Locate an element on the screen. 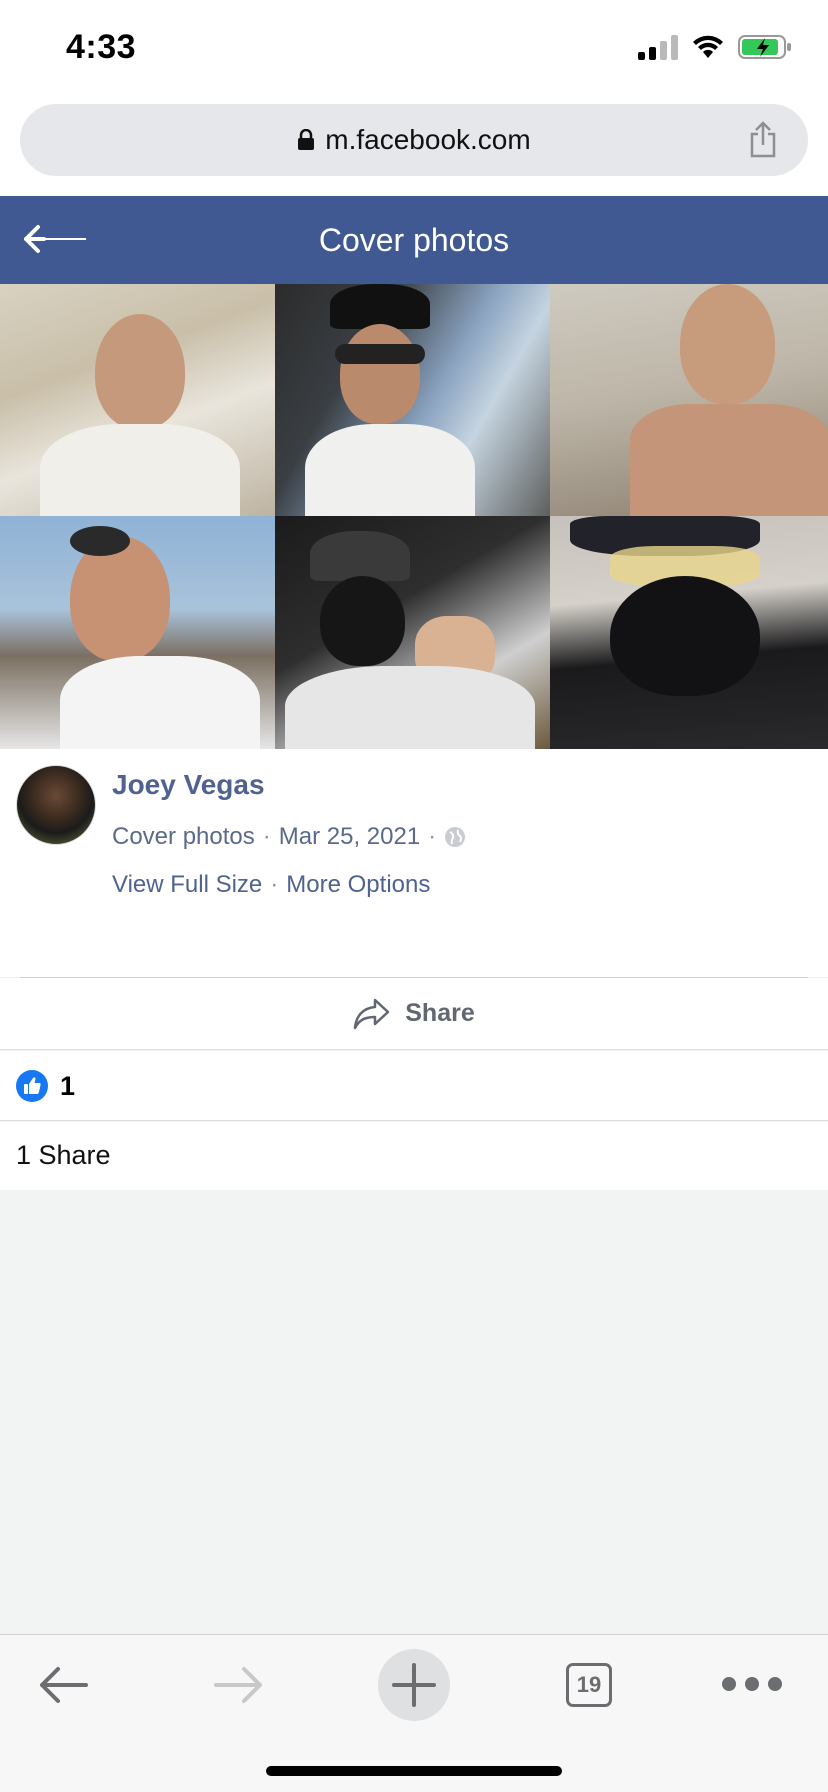 The width and height of the screenshot is (828, 1792). page-title: Cover photos is located at coordinates (414, 240).